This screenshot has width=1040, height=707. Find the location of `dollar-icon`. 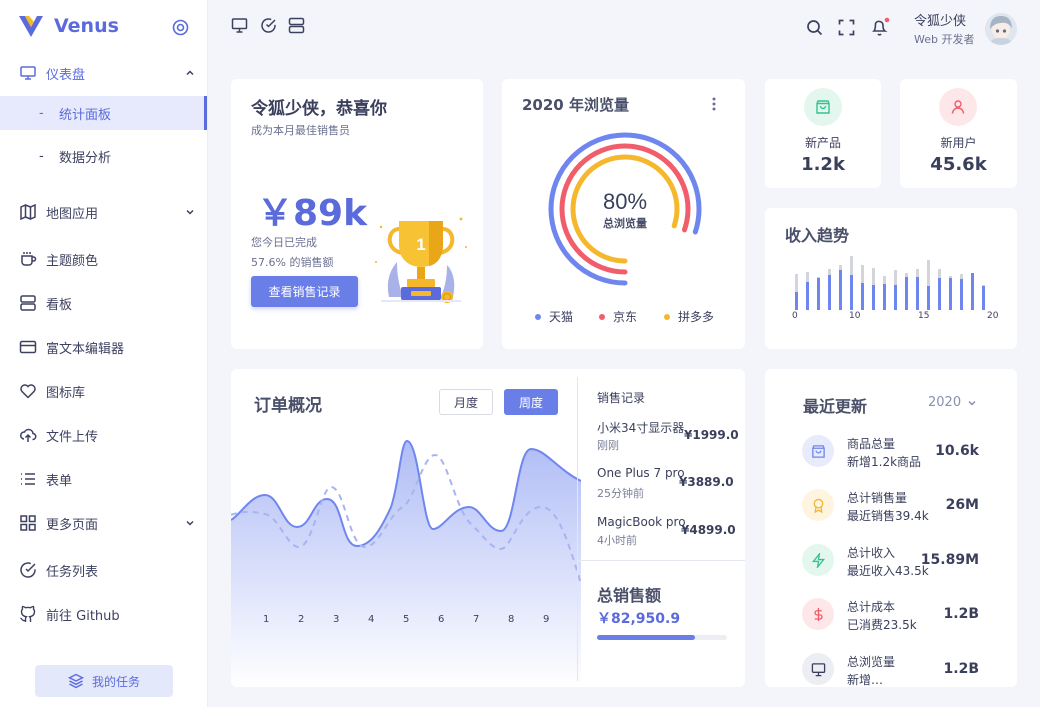

dollar-icon is located at coordinates (818, 614).